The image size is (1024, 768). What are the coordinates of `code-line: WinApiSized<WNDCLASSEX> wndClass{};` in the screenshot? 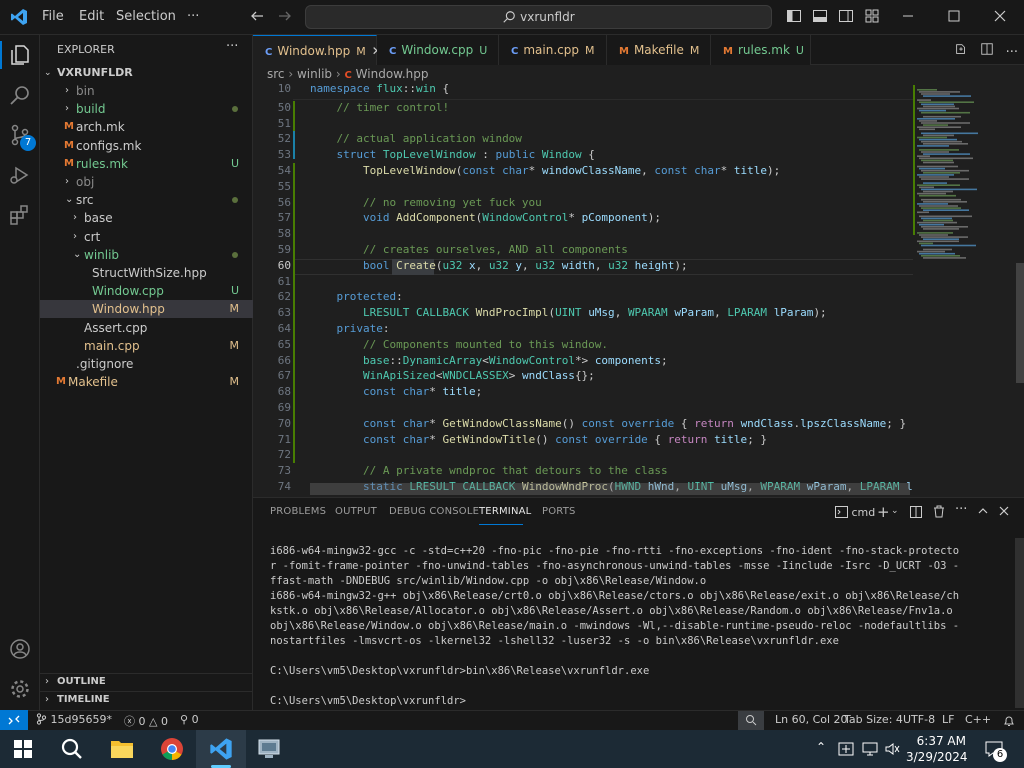 It's located at (452, 376).